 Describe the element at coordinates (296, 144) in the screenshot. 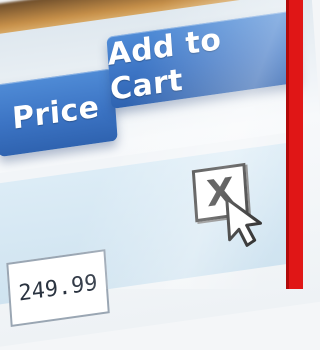

I see `red-frame` at that location.